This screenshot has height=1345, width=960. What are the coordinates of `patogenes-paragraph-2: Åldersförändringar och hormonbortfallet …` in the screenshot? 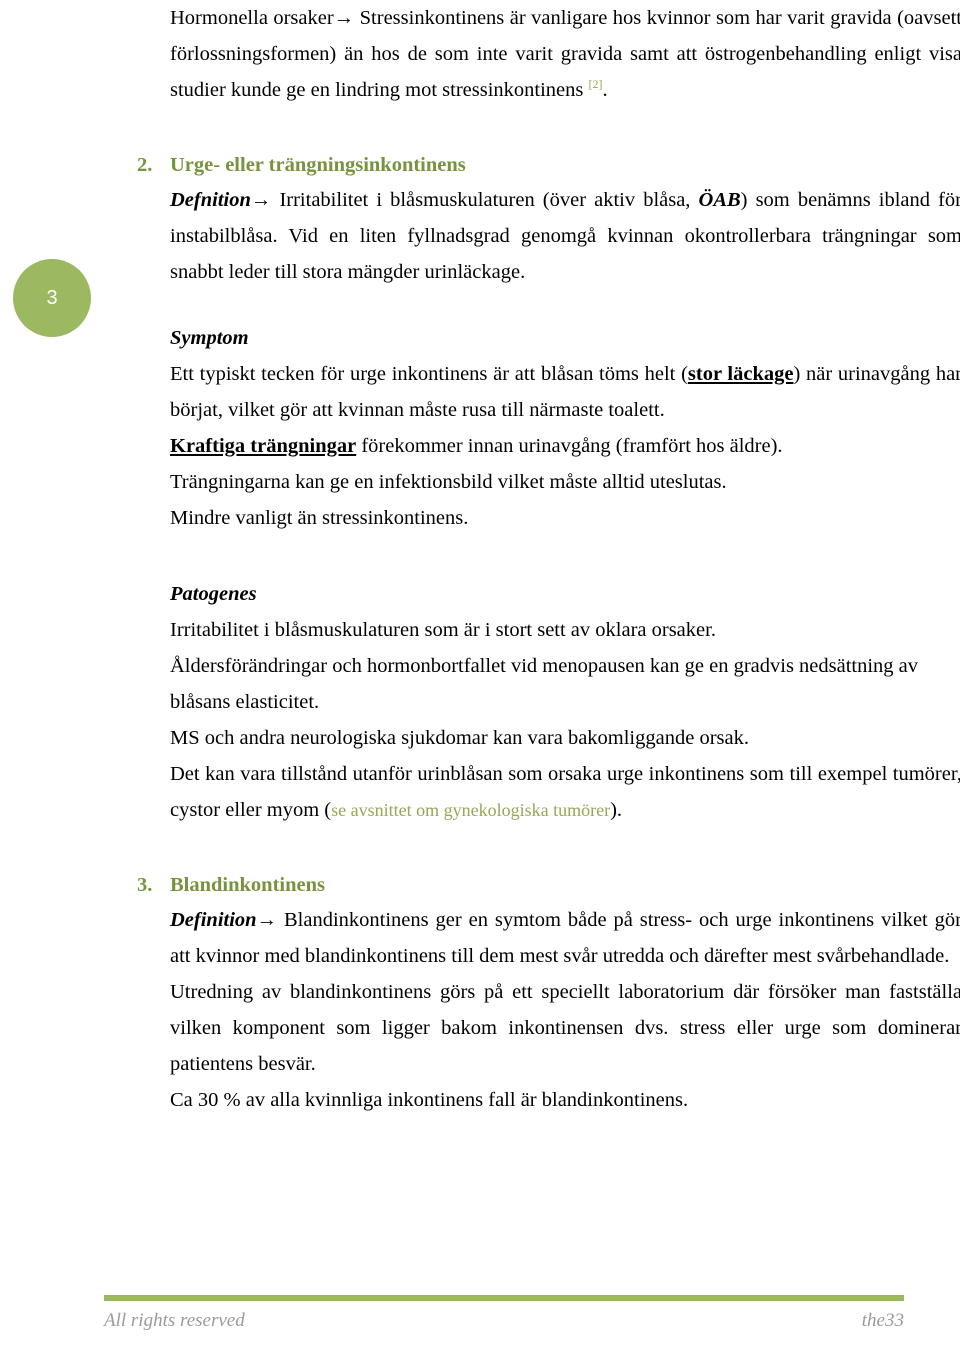 It's located at (544, 684).